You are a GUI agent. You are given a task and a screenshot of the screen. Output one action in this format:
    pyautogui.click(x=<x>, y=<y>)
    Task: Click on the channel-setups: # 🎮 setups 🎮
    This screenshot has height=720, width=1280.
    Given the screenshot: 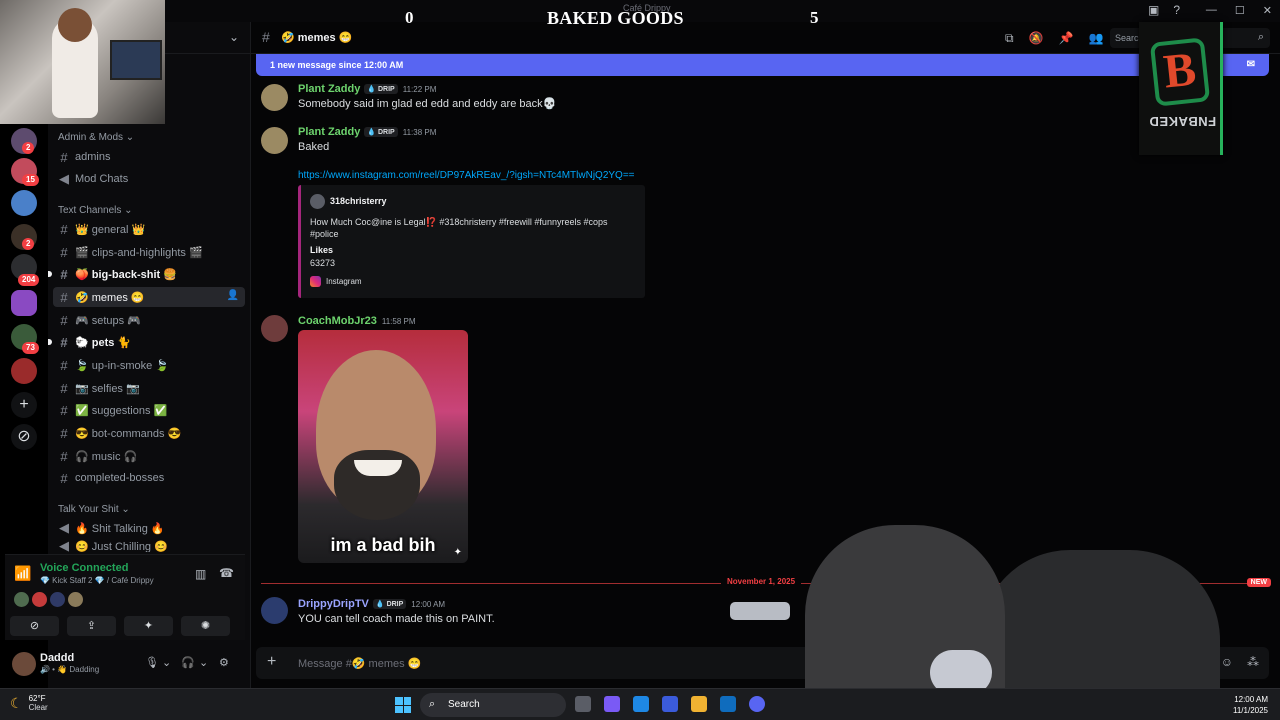 What is the action you would take?
    pyautogui.click(x=149, y=320)
    